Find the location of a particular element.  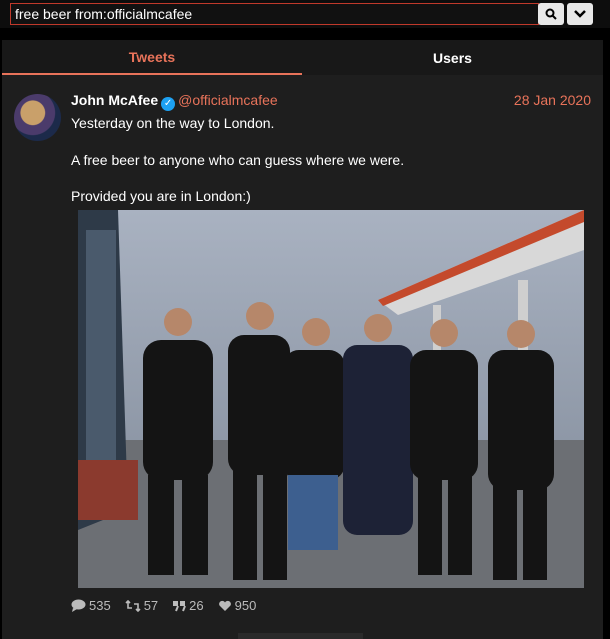

tab-tweets: Tweets is located at coordinates (152, 57).